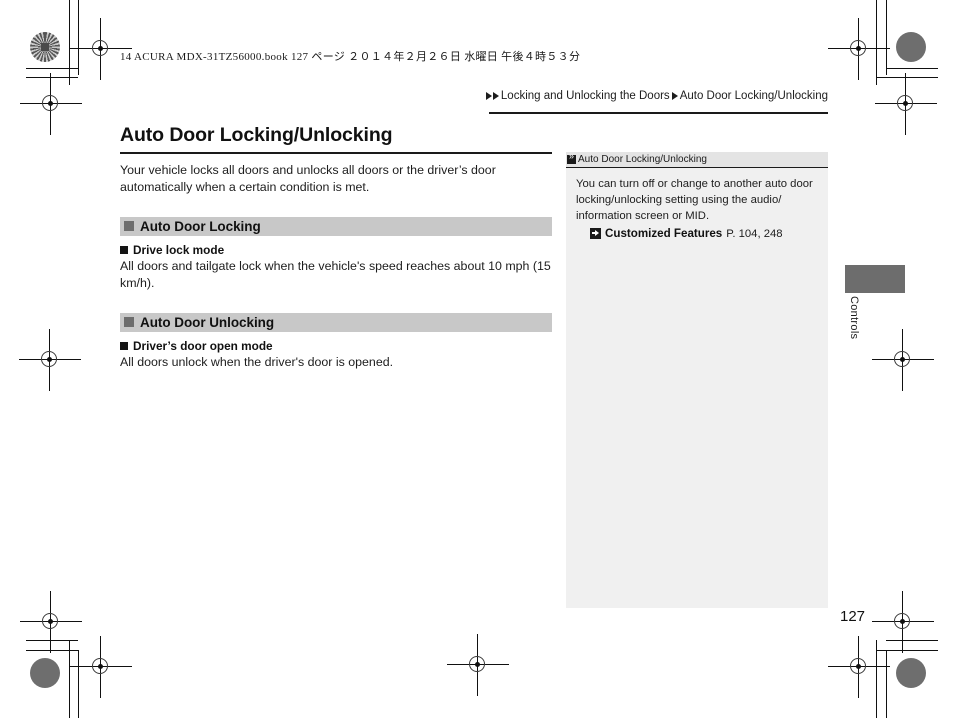 Image resolution: width=954 pixels, height=718 pixels. What do you see at coordinates (124, 249) in the screenshot?
I see `subsection-bullet-square-icon` at bounding box center [124, 249].